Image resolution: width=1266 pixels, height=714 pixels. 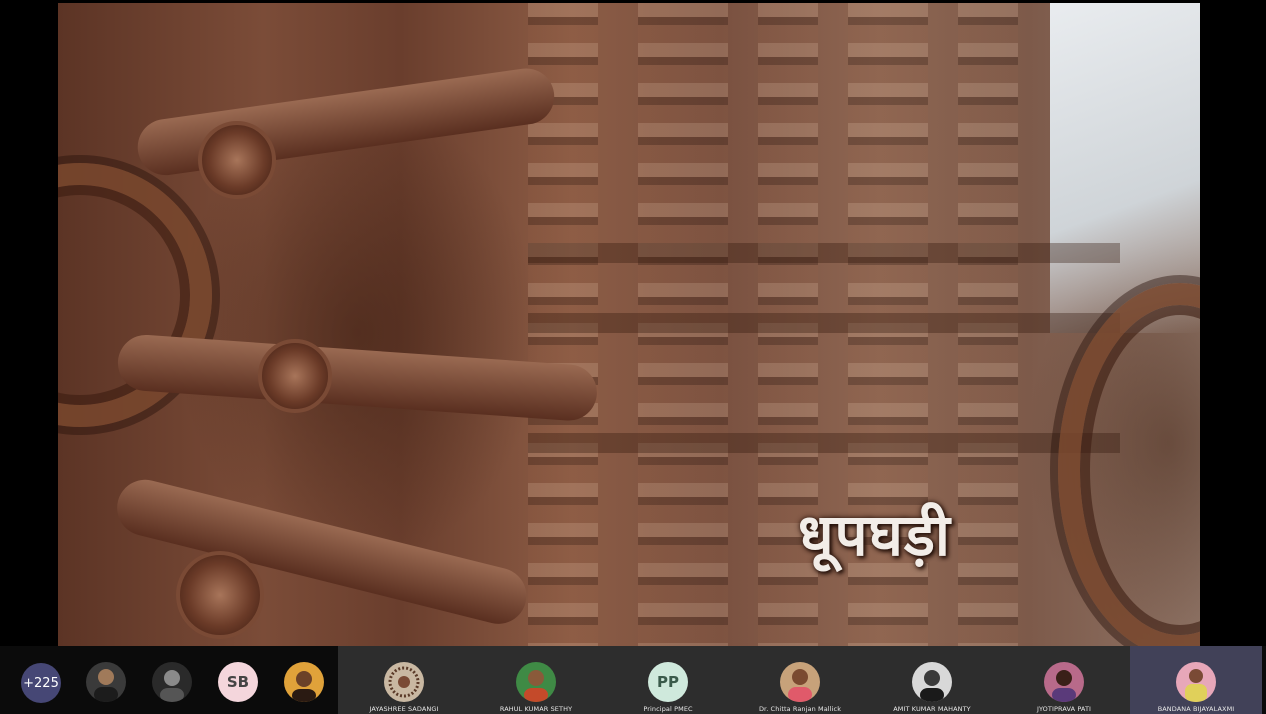 What do you see at coordinates (668, 709) in the screenshot?
I see `participant-name: Principal PMEC` at bounding box center [668, 709].